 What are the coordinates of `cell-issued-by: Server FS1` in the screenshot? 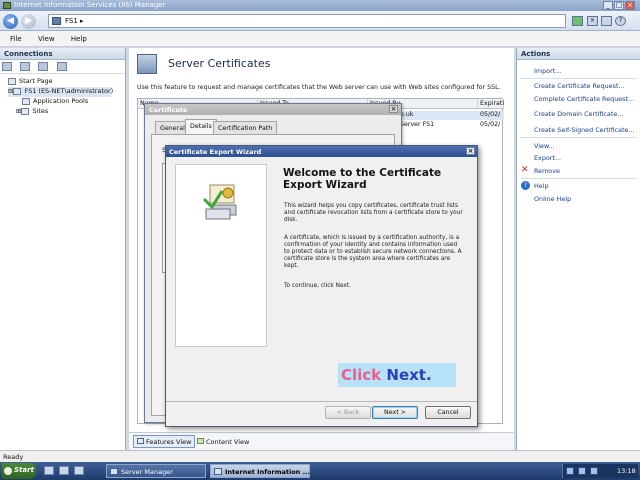 It's located at (417, 124).